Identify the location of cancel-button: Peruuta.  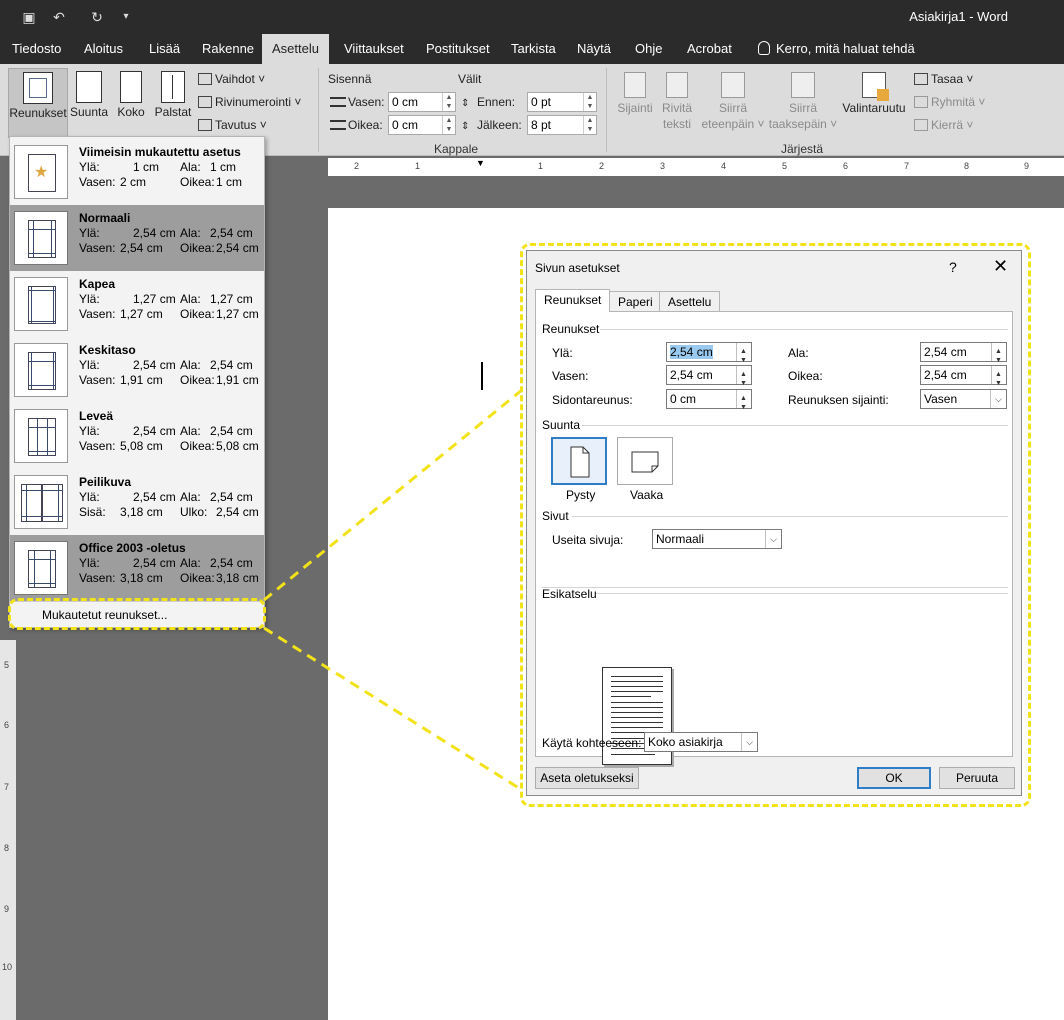
(977, 778).